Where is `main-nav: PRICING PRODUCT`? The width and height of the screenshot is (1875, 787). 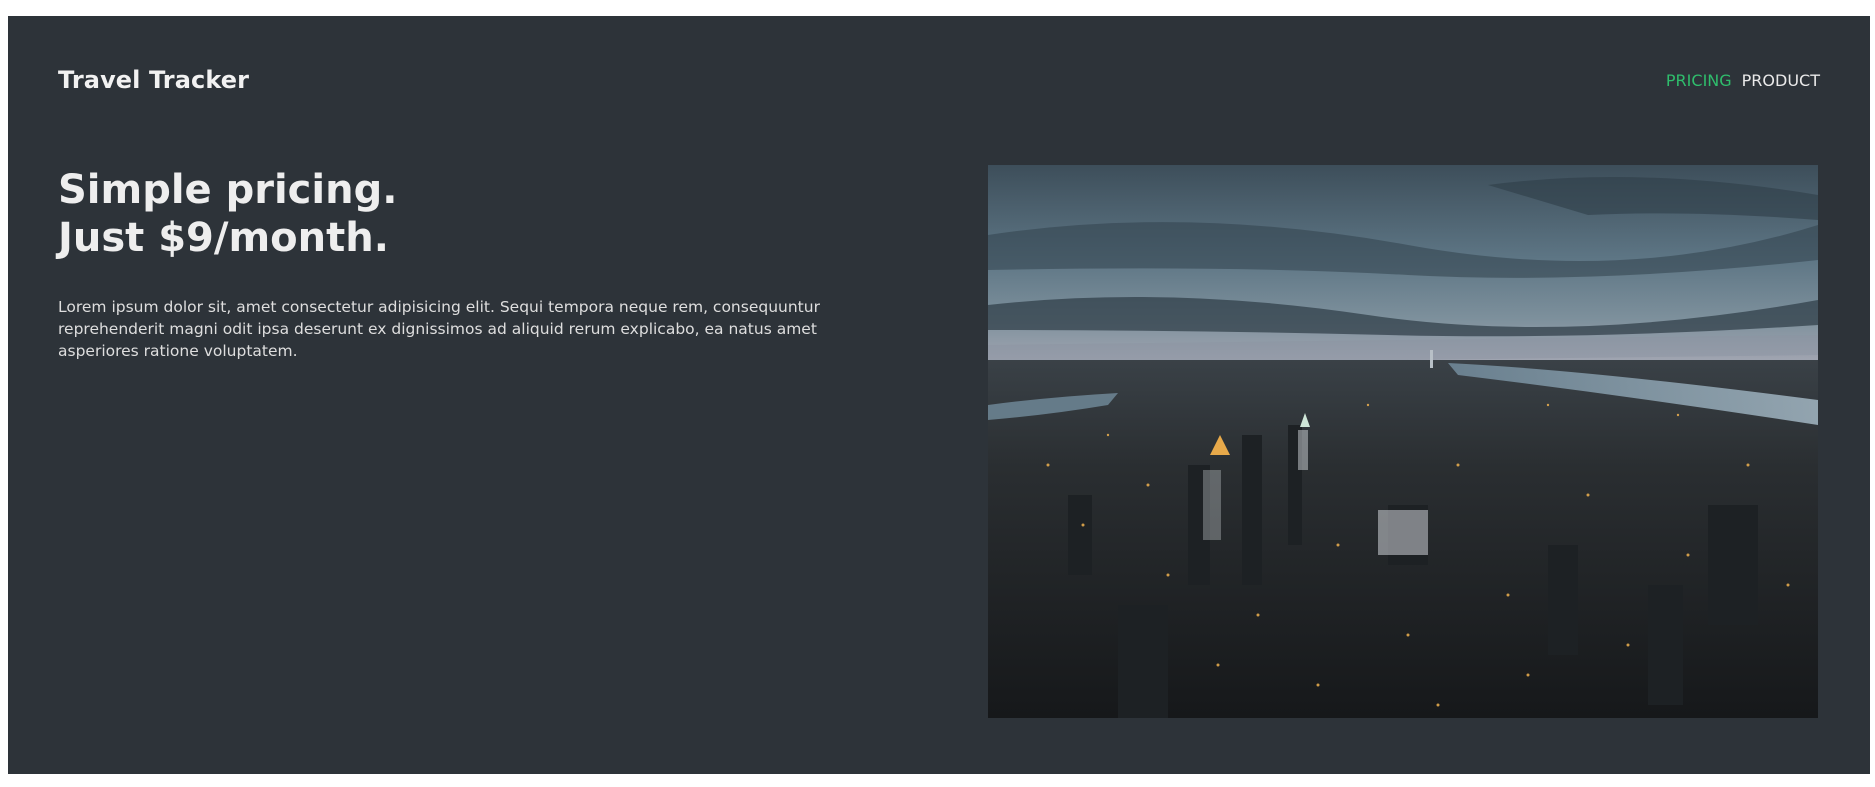
main-nav: PRICING PRODUCT is located at coordinates (1743, 80).